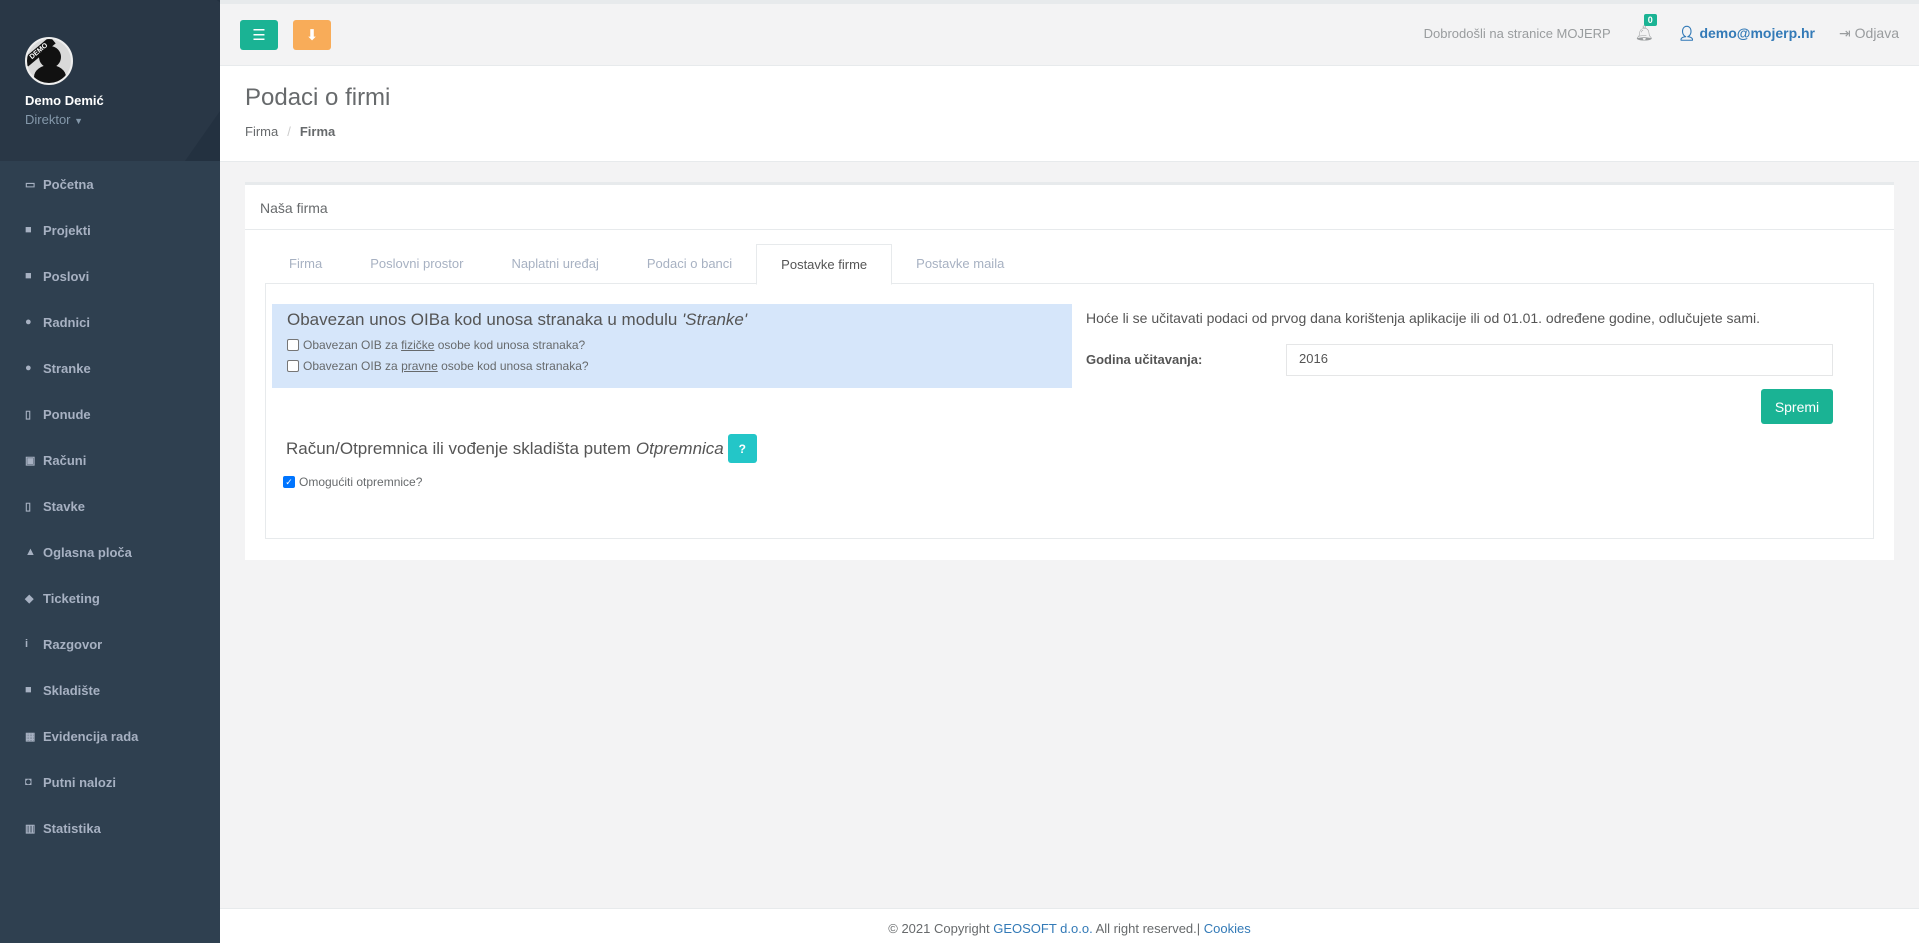 The height and width of the screenshot is (943, 1919). What do you see at coordinates (317, 131) in the screenshot?
I see `breadcrumb-active: Firma` at bounding box center [317, 131].